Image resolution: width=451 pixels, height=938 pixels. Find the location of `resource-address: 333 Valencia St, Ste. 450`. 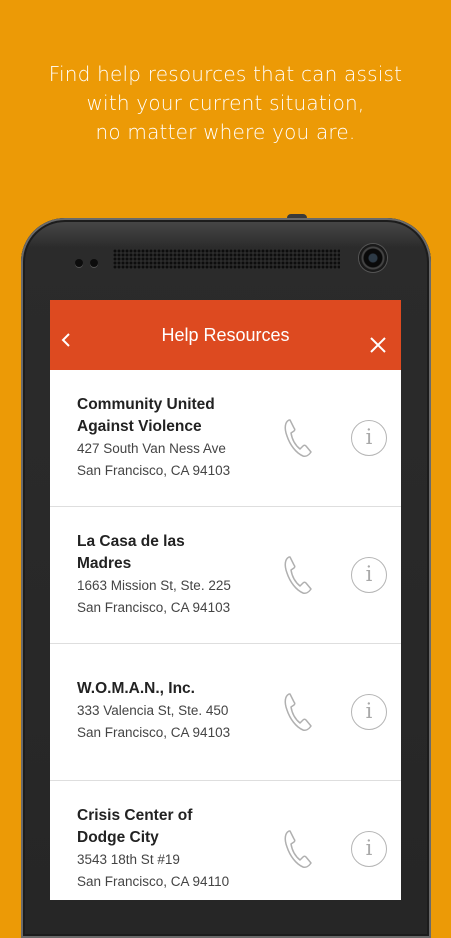

resource-address: 333 Valencia St, Ste. 450 is located at coordinates (153, 710).